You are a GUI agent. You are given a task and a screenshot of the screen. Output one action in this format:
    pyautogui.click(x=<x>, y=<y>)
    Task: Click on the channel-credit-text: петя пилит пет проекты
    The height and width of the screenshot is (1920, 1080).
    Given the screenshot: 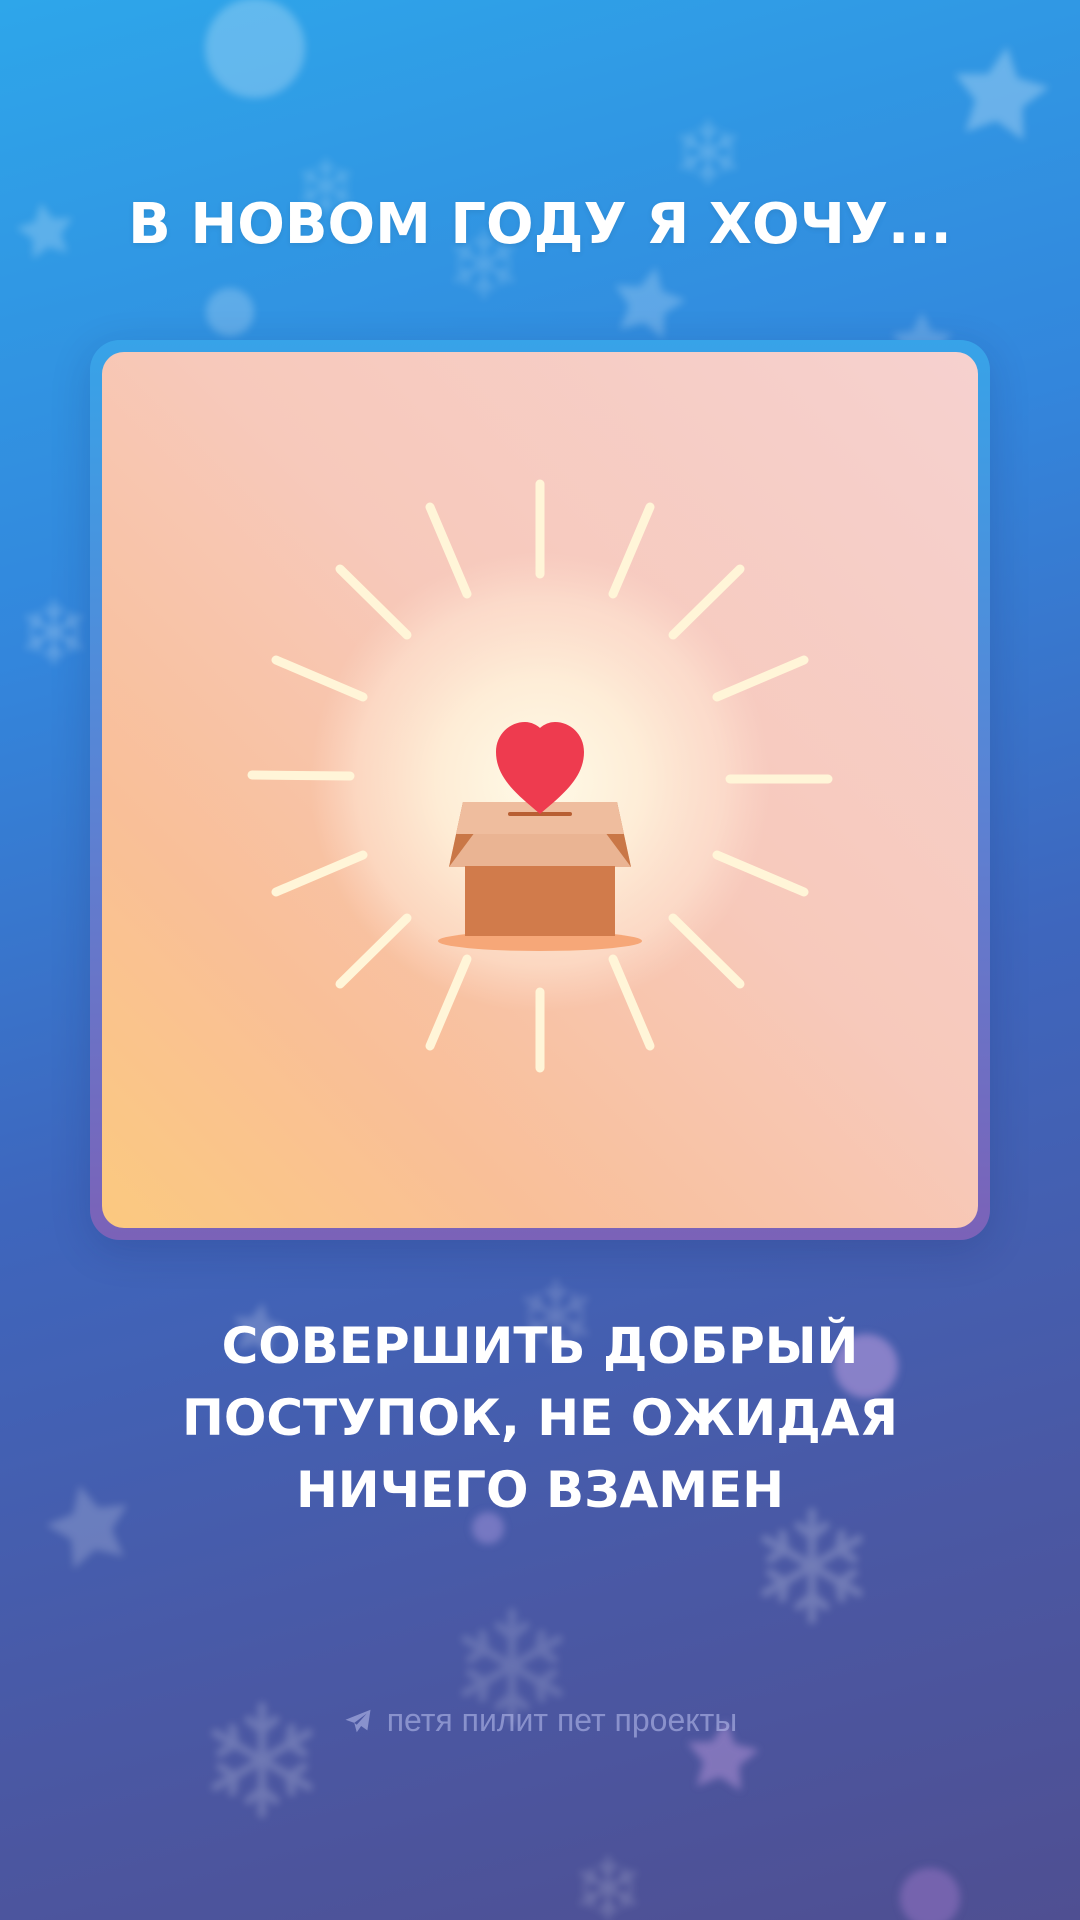 What is the action you would take?
    pyautogui.click(x=562, y=1720)
    